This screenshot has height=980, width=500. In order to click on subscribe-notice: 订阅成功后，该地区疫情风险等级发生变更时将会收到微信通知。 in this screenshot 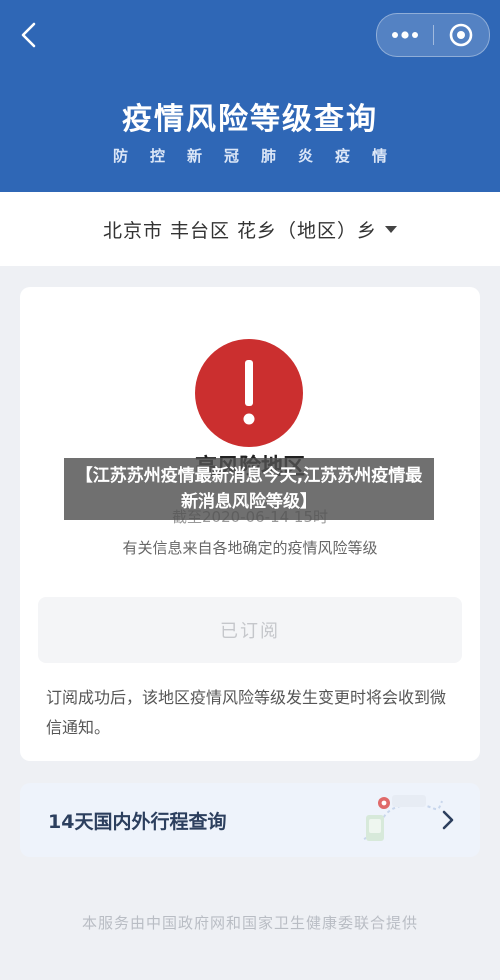, I will do `click(246, 712)`.